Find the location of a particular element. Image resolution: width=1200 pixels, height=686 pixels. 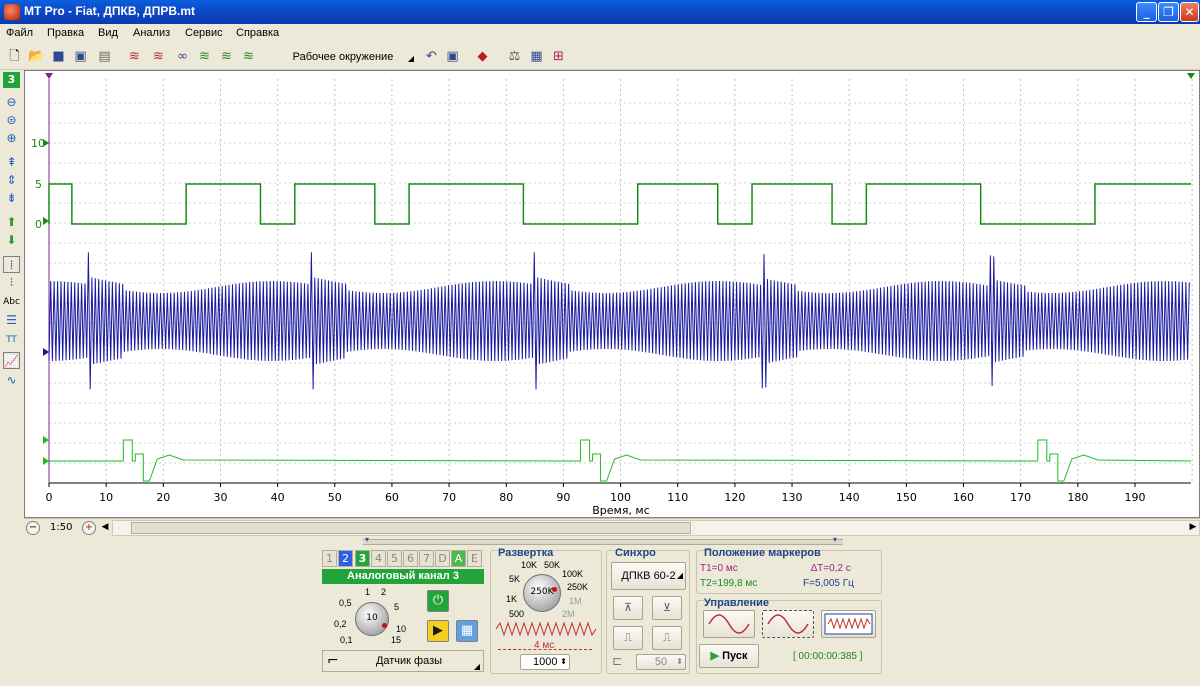

move-down-icon: ⇟ is located at coordinates (11, 198).